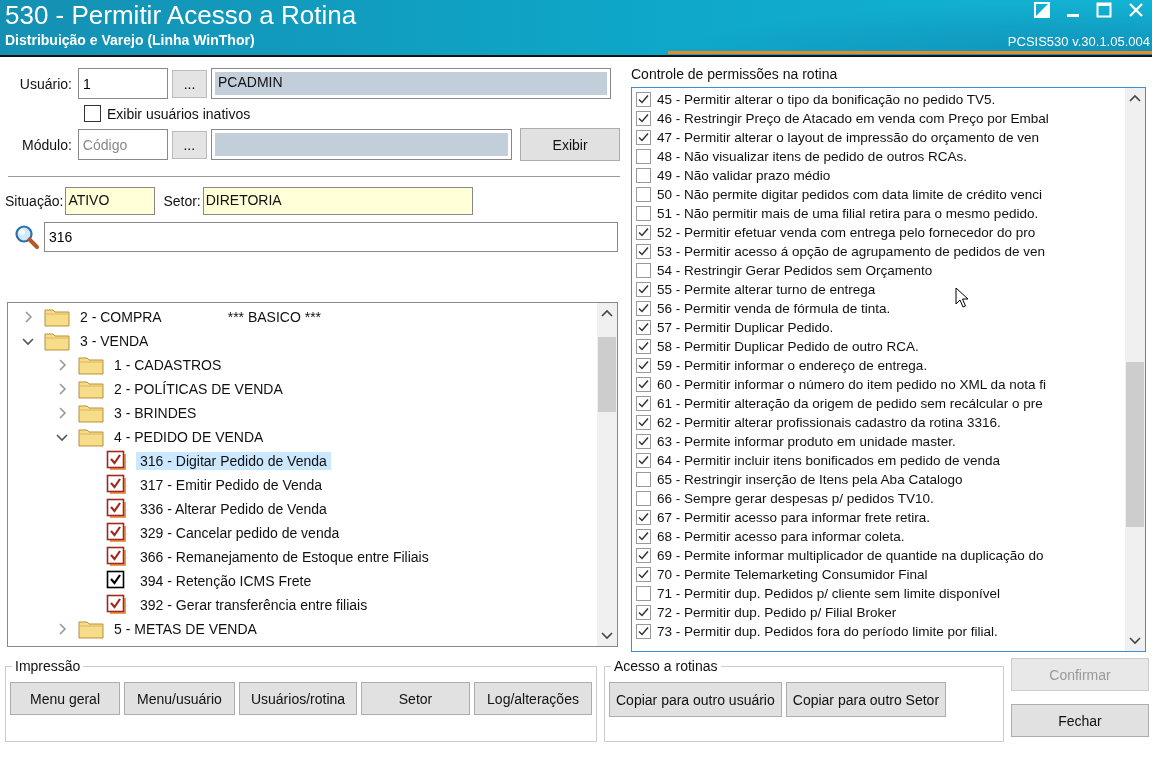  What do you see at coordinates (415, 698) in the screenshot?
I see `print-button: Setor` at bounding box center [415, 698].